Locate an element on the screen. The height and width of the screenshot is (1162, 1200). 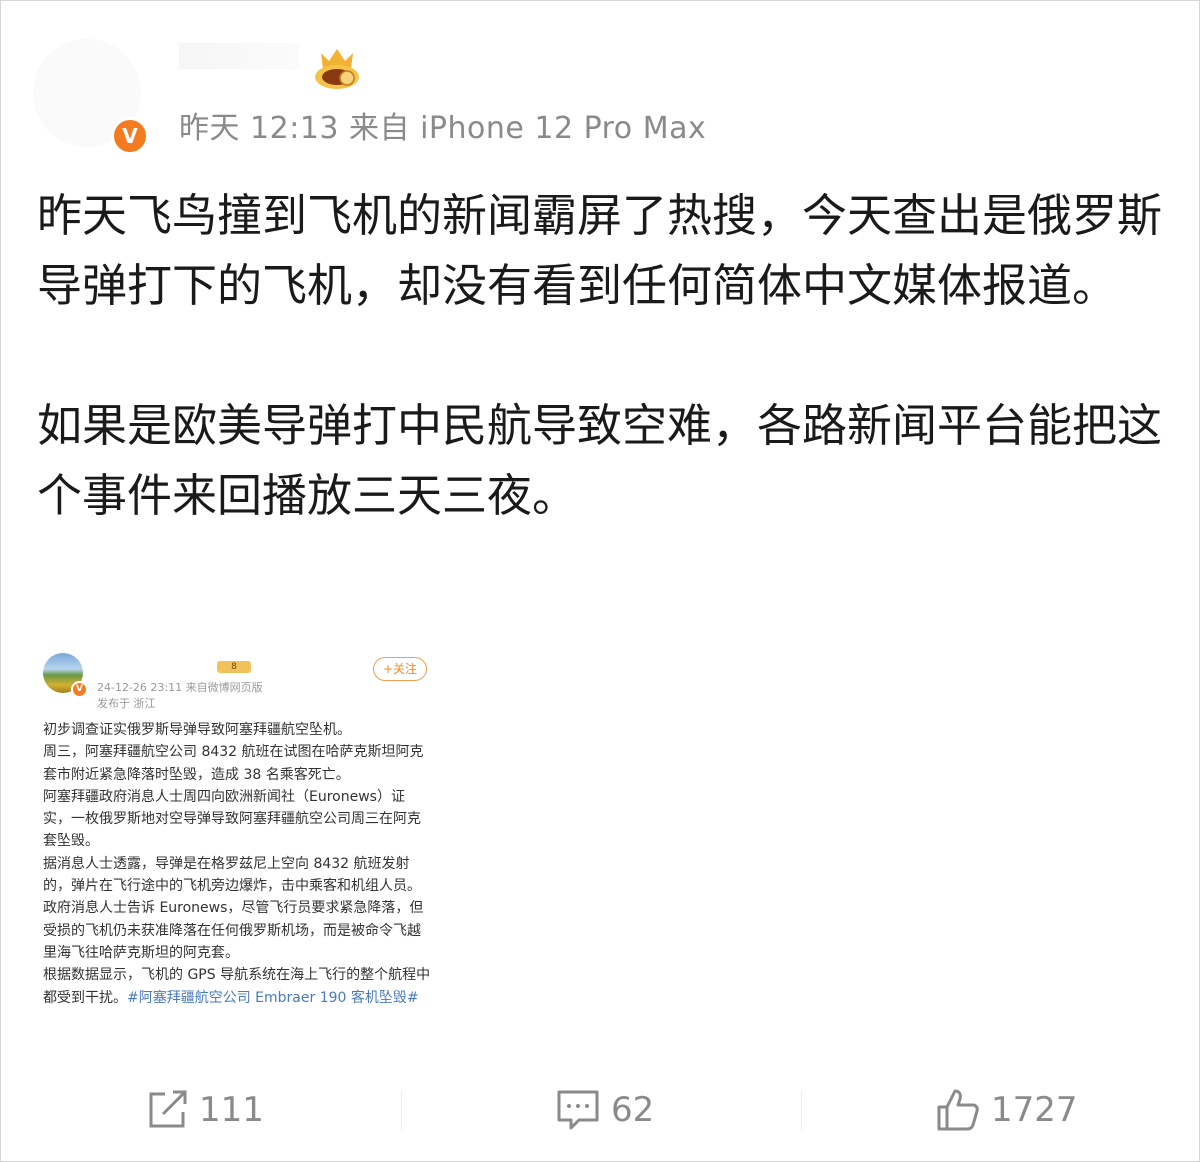
embedded-location: 发布于 浙江 is located at coordinates (126, 703).